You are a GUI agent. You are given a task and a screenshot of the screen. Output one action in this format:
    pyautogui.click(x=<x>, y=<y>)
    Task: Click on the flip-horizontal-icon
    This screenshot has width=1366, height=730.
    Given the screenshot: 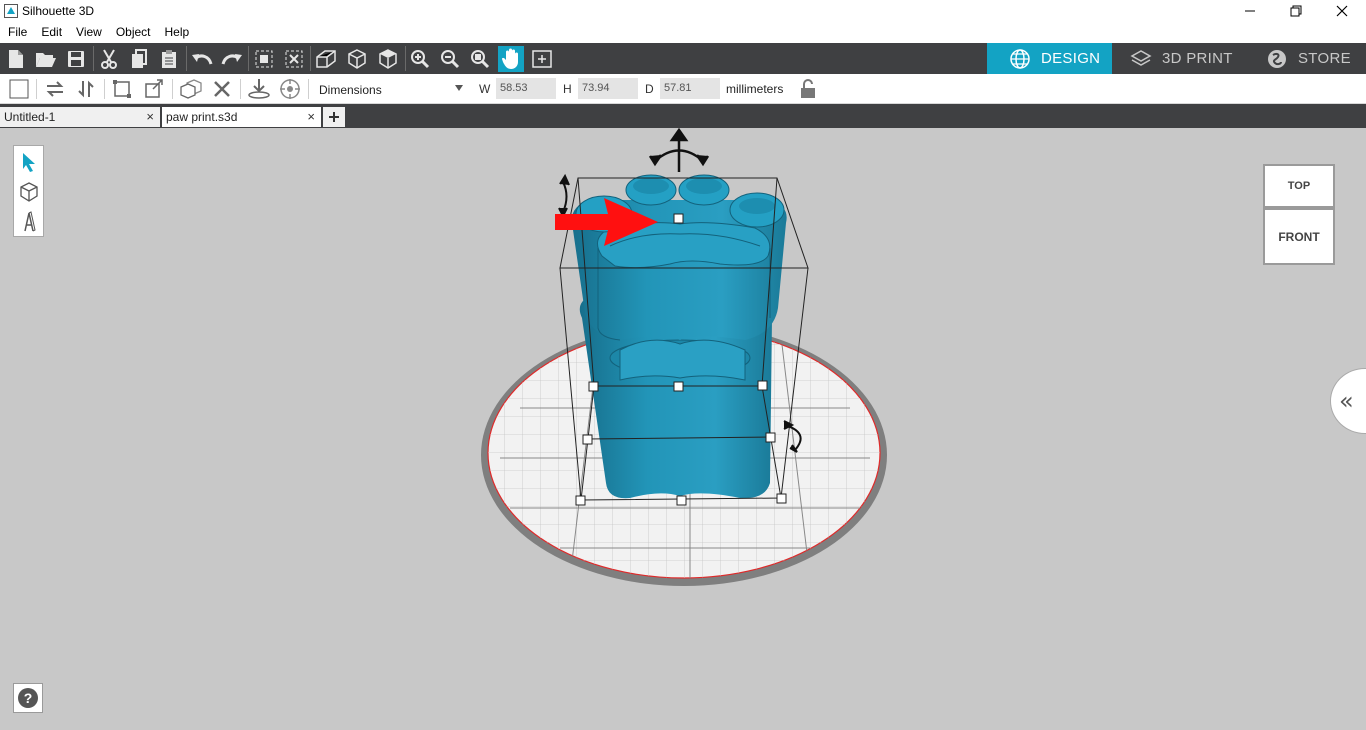 What is the action you would take?
    pyautogui.click(x=55, y=89)
    